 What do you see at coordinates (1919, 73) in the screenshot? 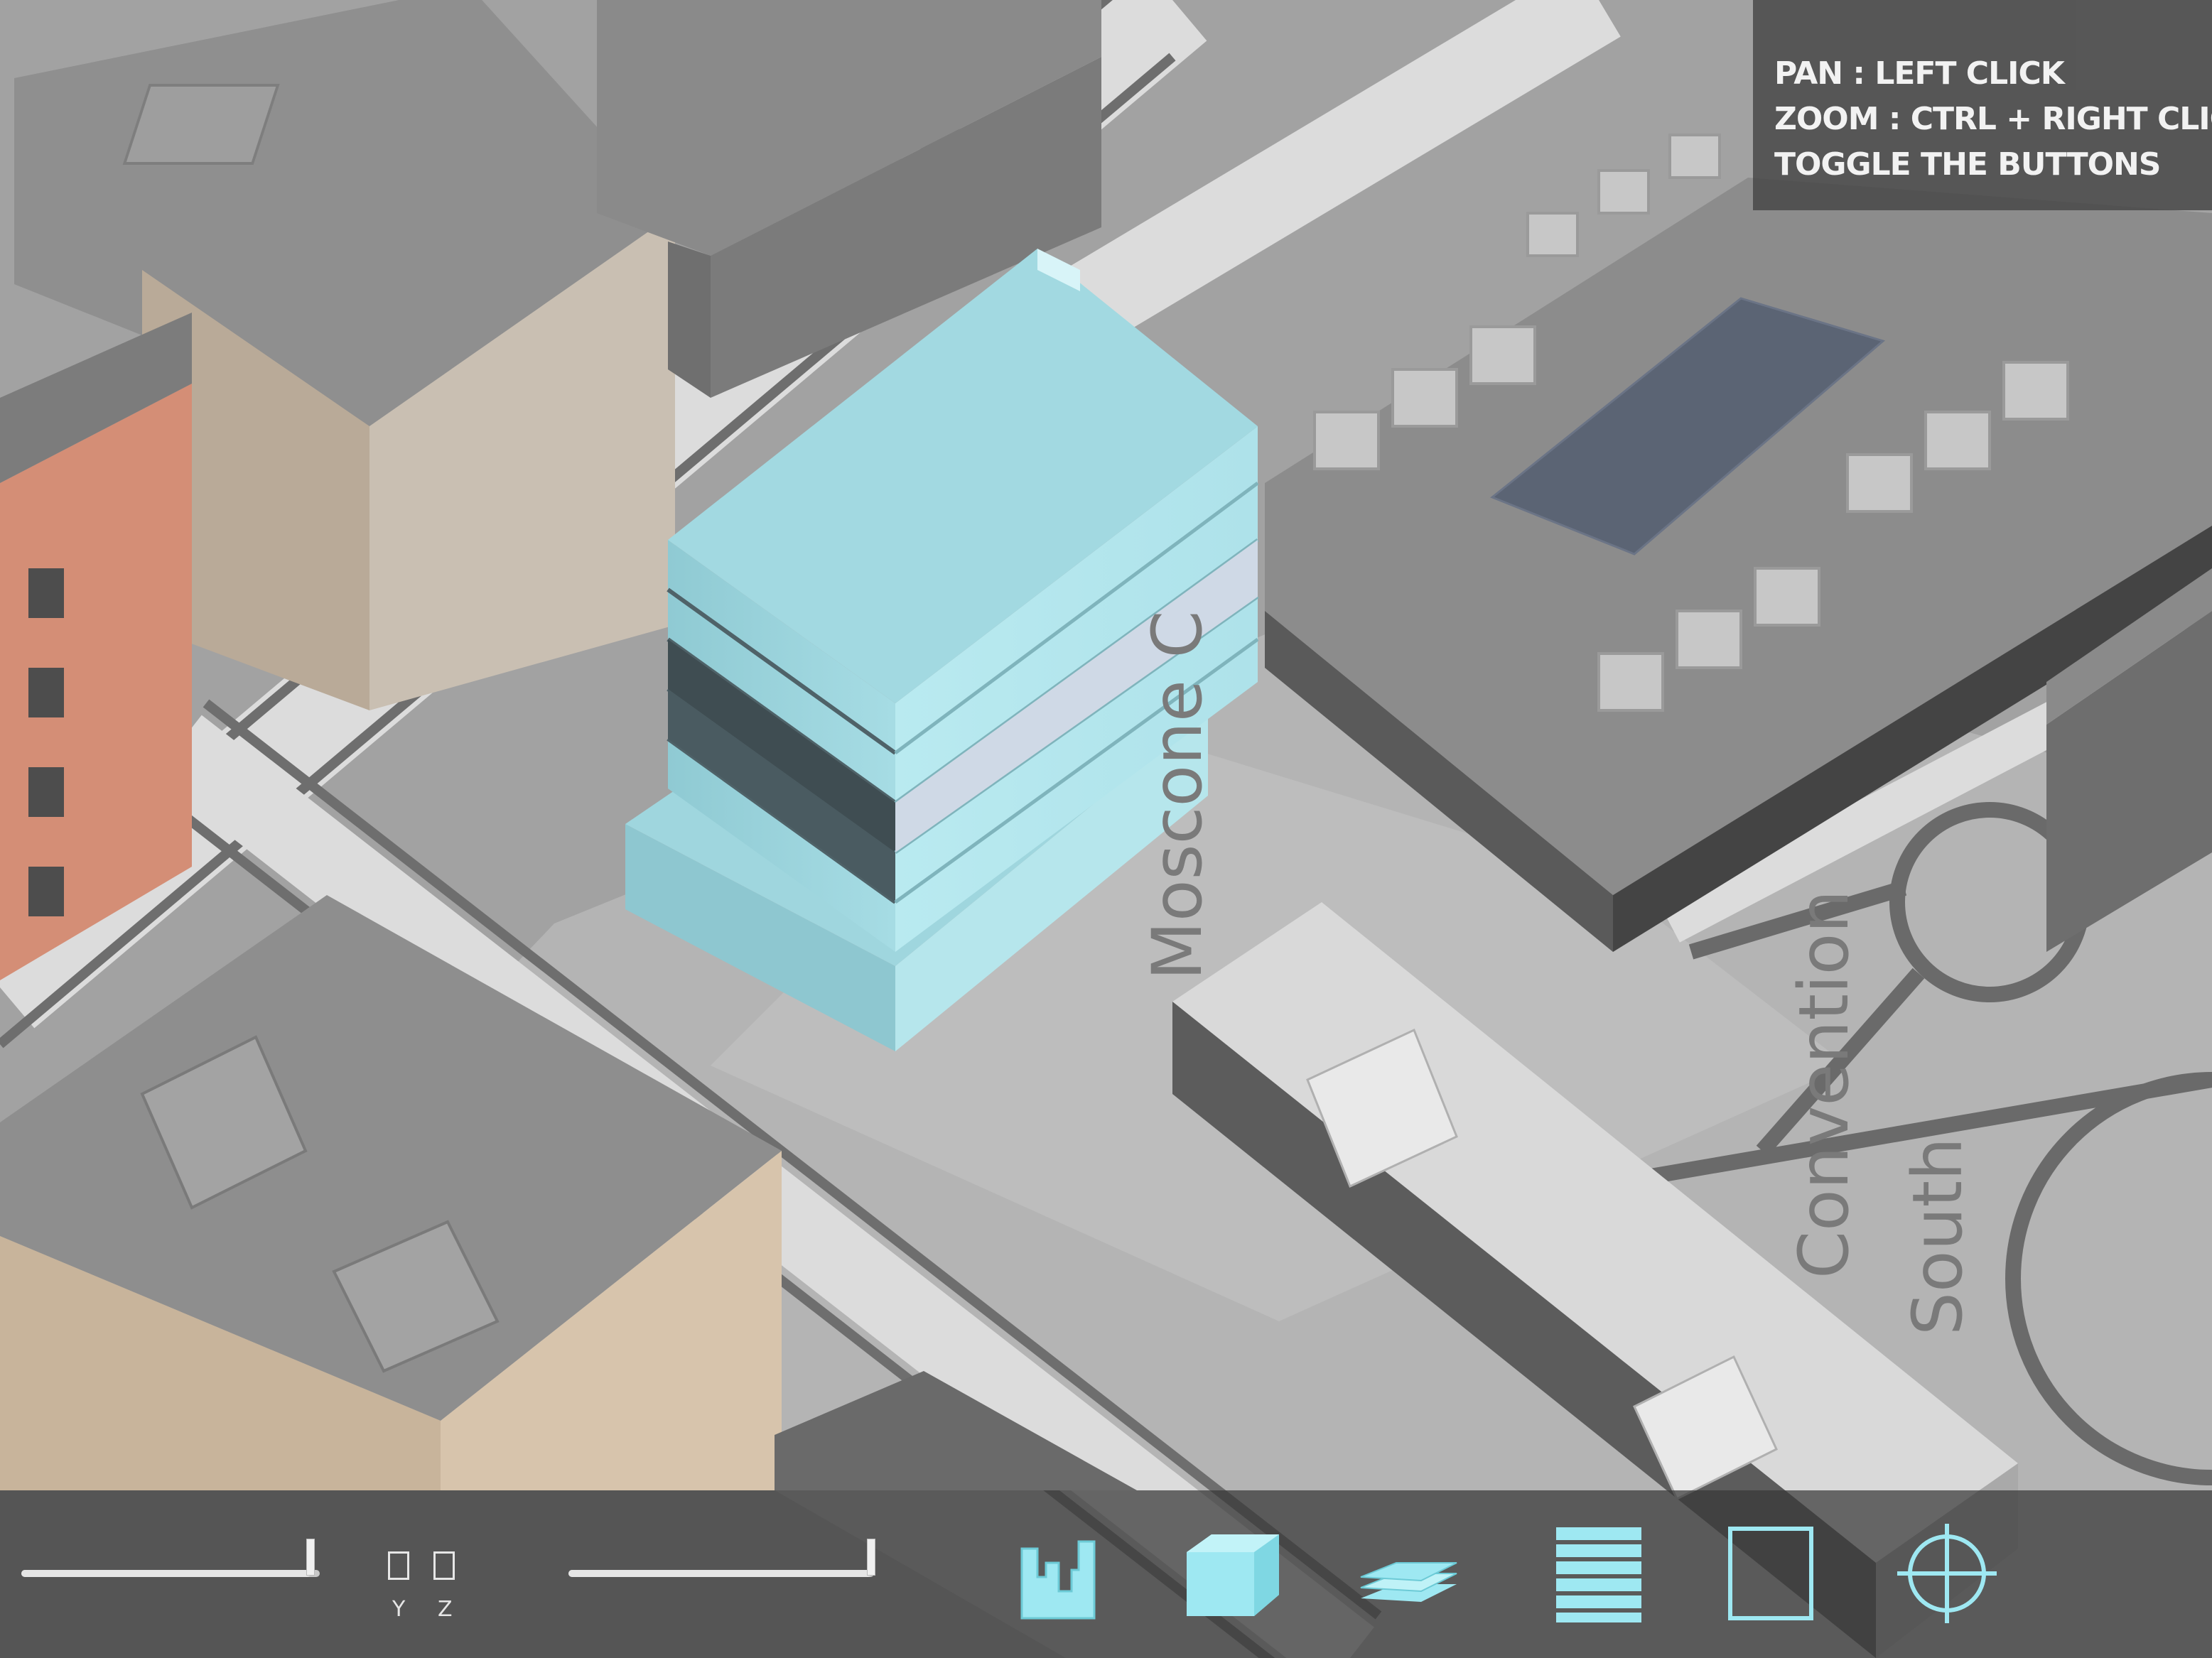
I see `help-line-pan: PAN : LEFT CLICK` at bounding box center [1919, 73].